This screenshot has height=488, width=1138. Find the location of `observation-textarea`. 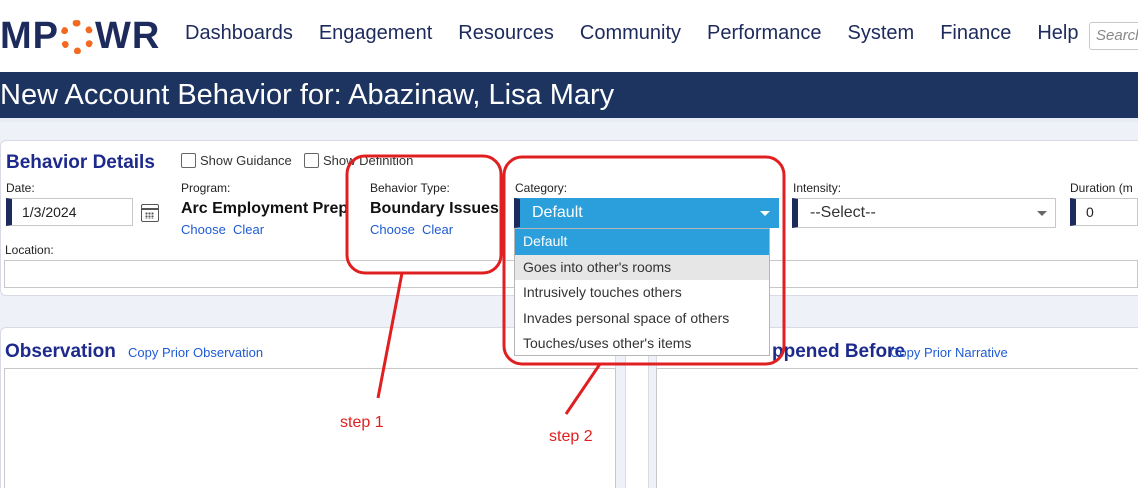

observation-textarea is located at coordinates (310, 428).